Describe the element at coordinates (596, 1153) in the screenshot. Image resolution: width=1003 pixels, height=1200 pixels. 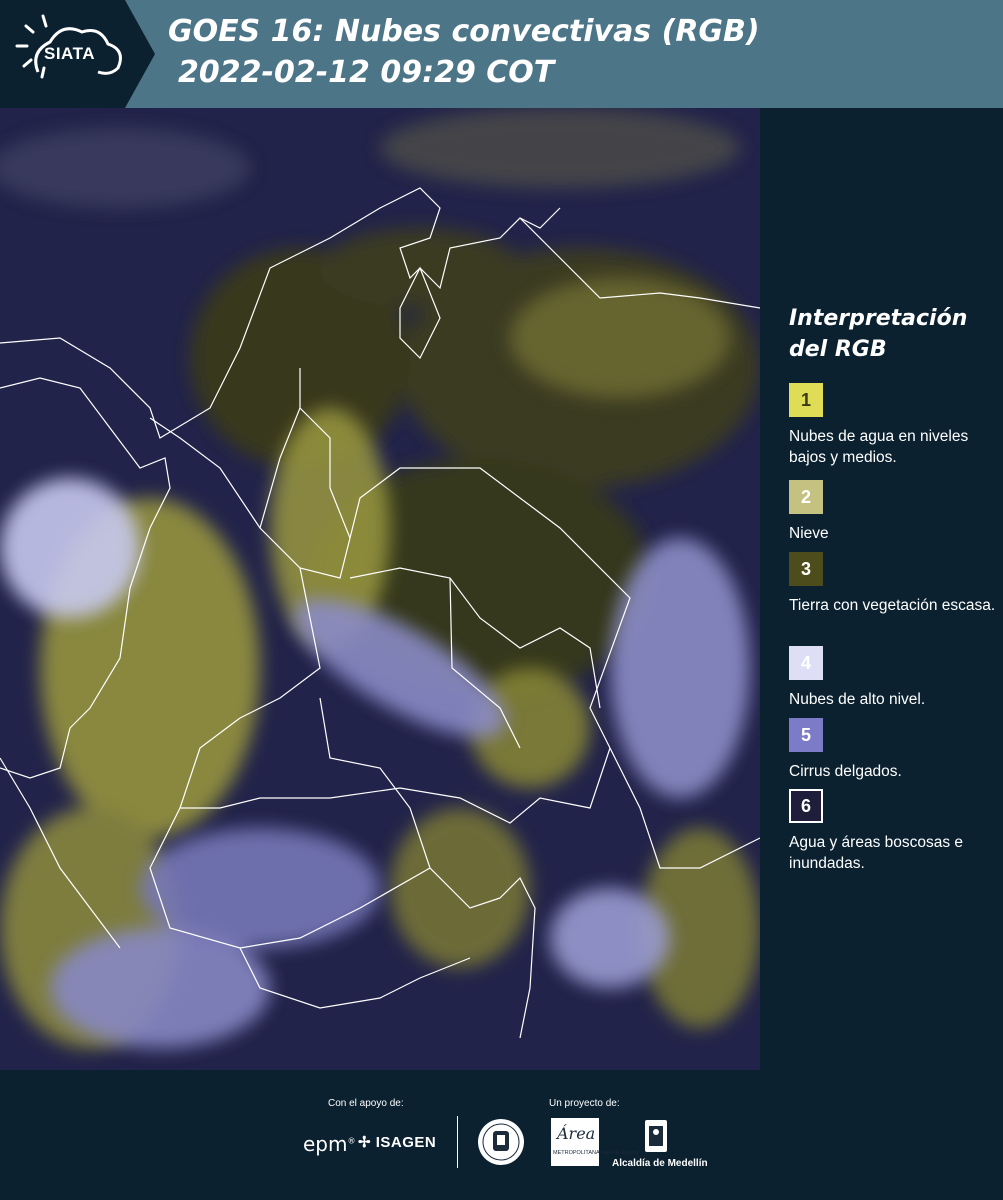
I see `area-logo-sub: METROPOLITANA Valle de Aburrá` at that location.